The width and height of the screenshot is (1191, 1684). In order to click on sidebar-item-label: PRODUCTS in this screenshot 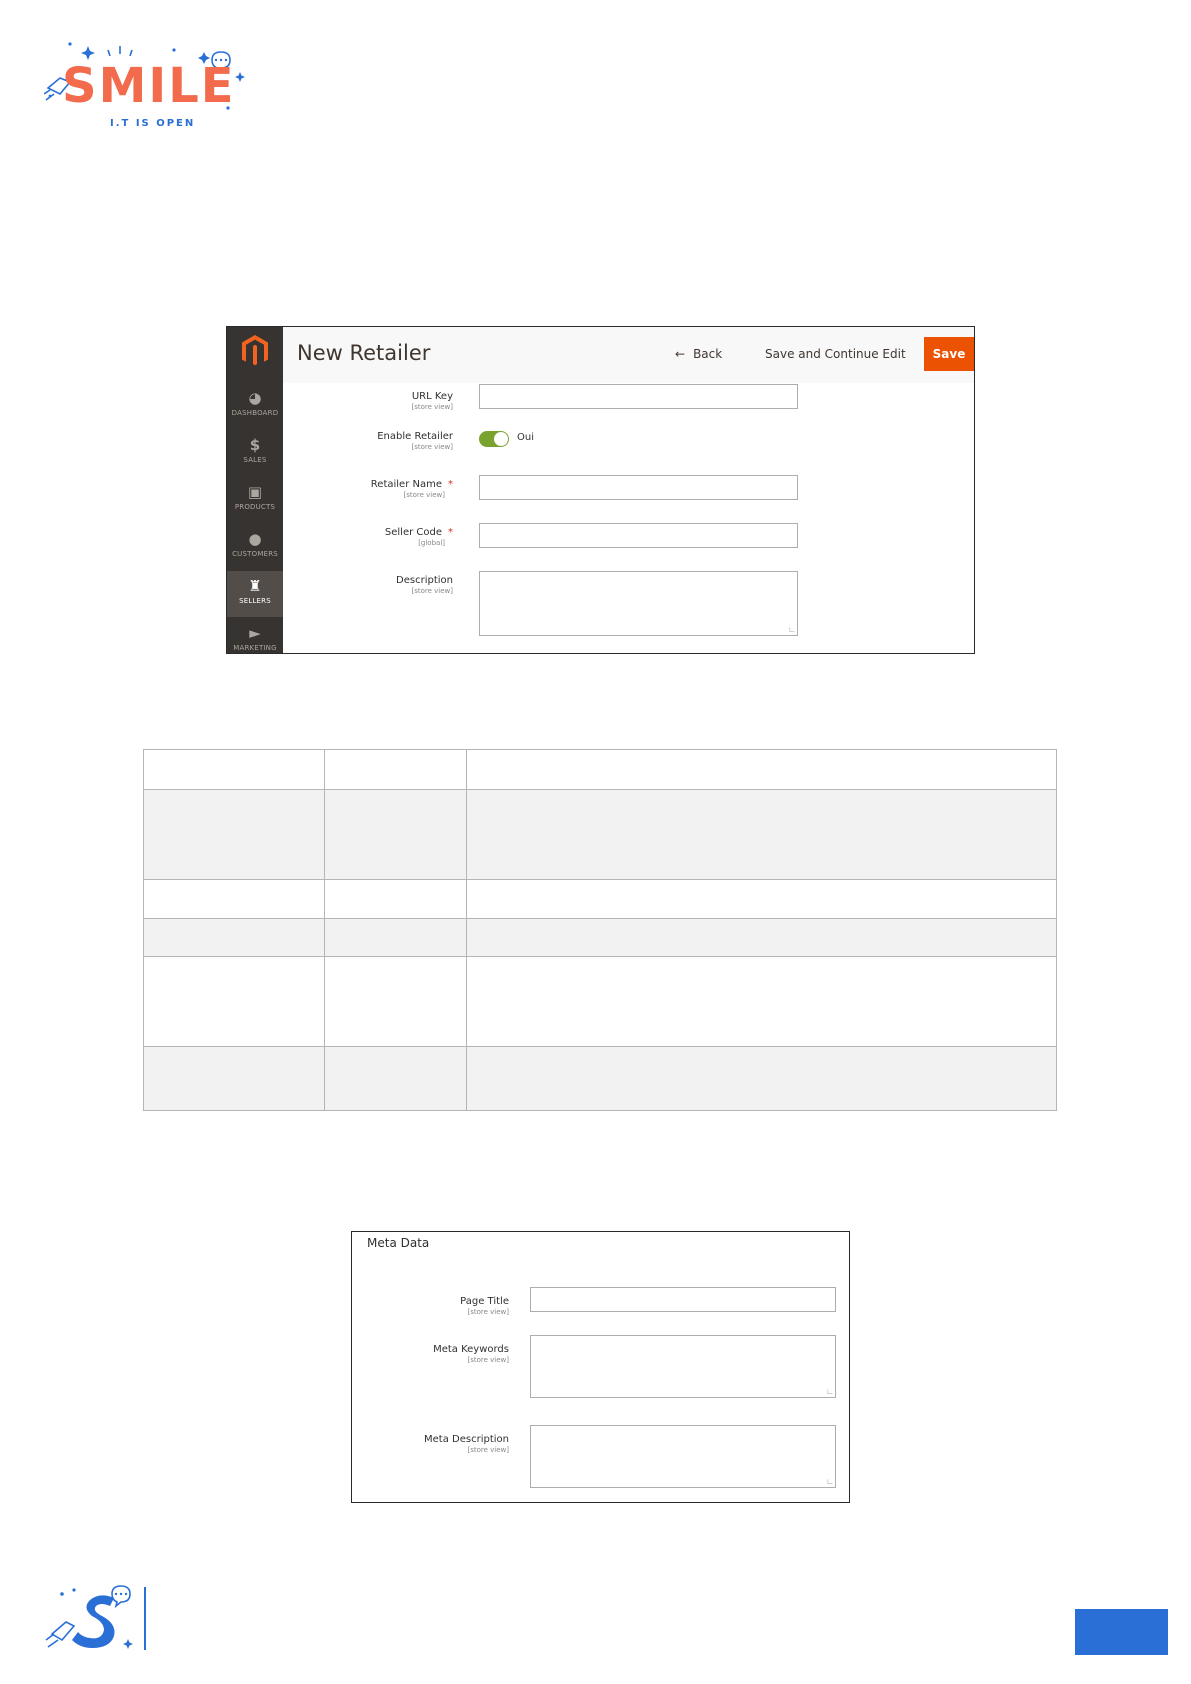, I will do `click(255, 507)`.